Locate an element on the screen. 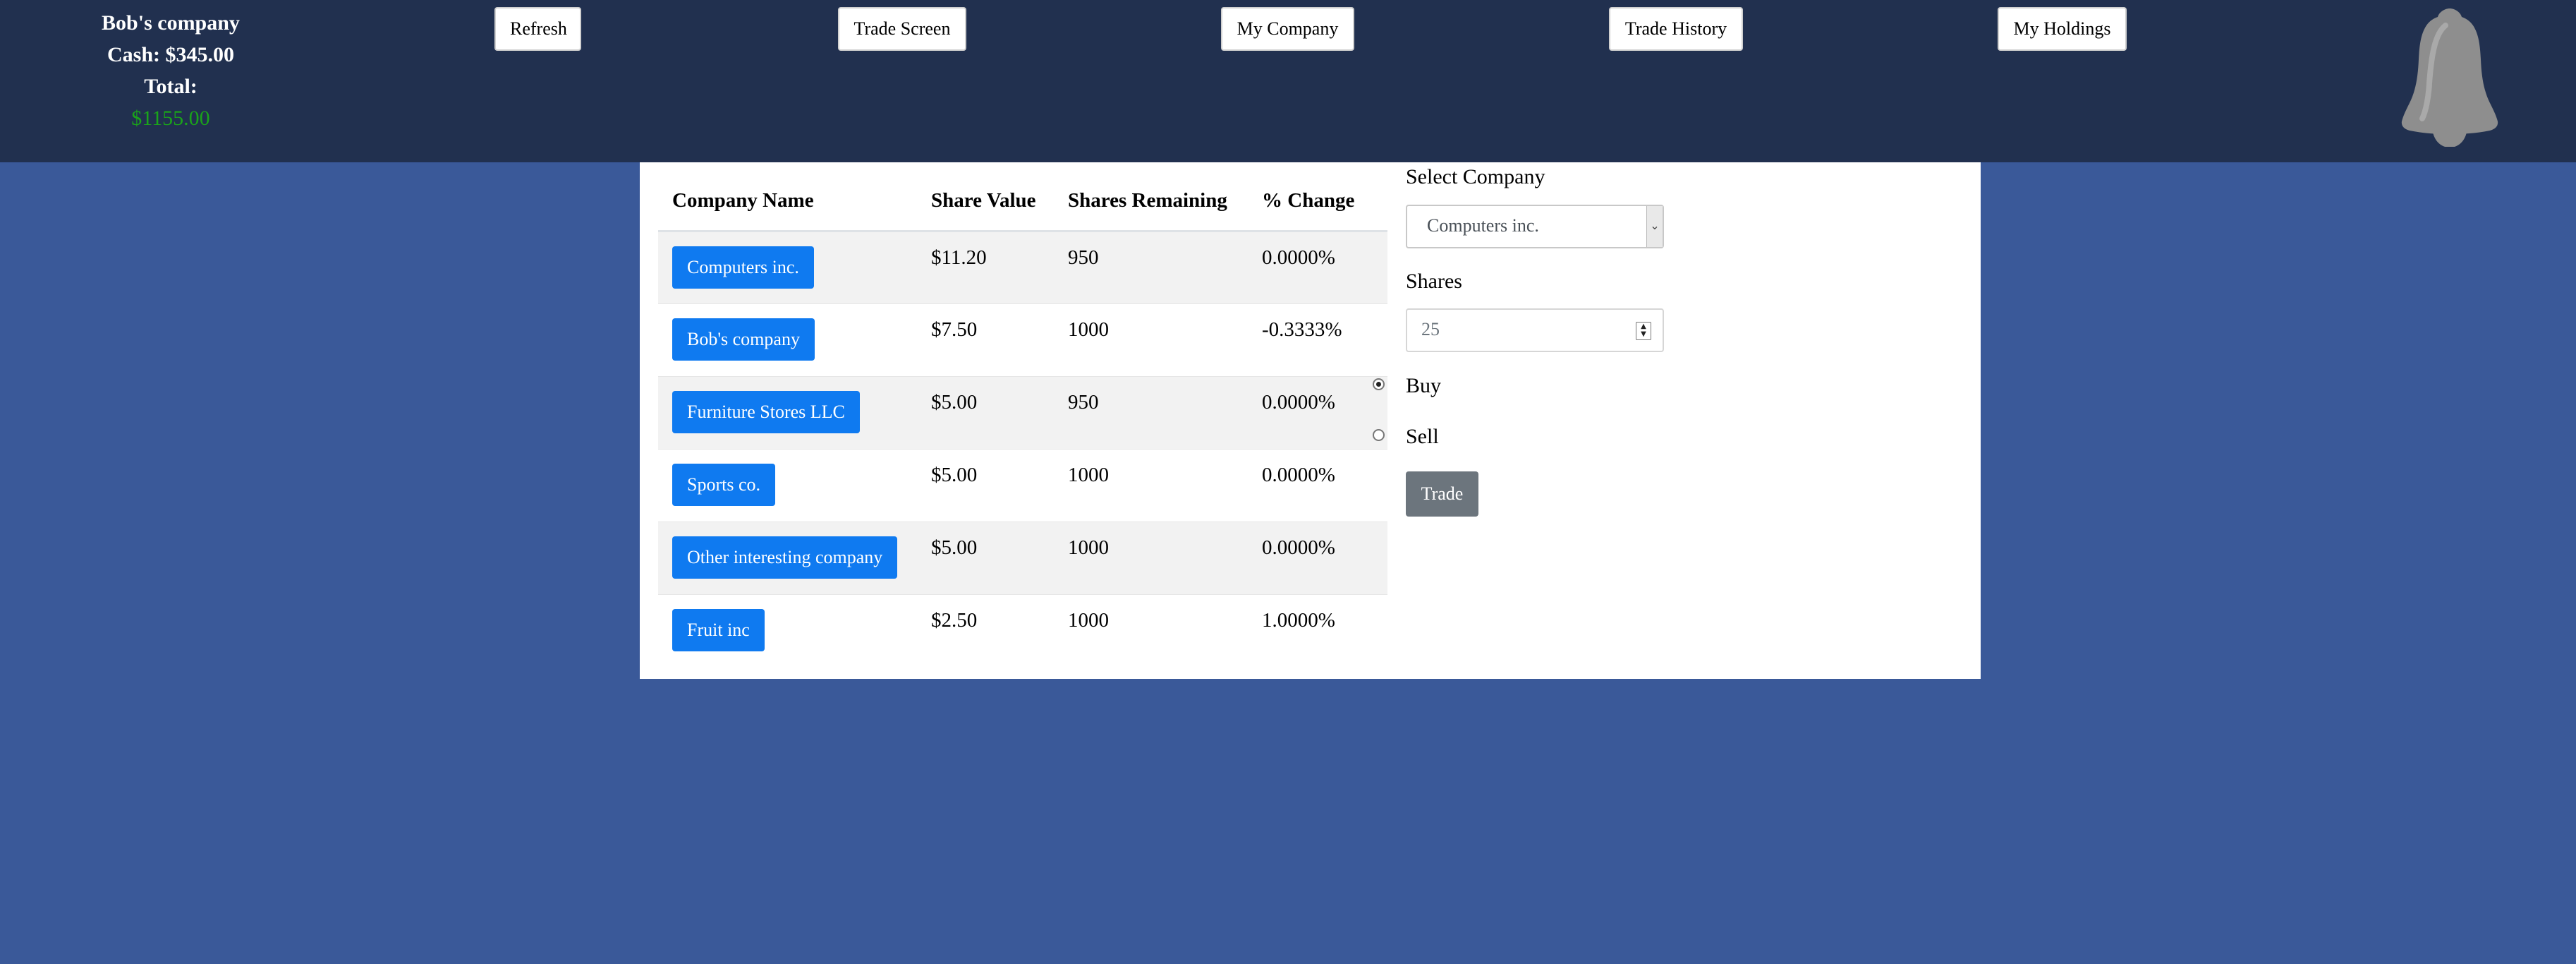 The image size is (2576, 964). bell-icon is located at coordinates (2450, 76).